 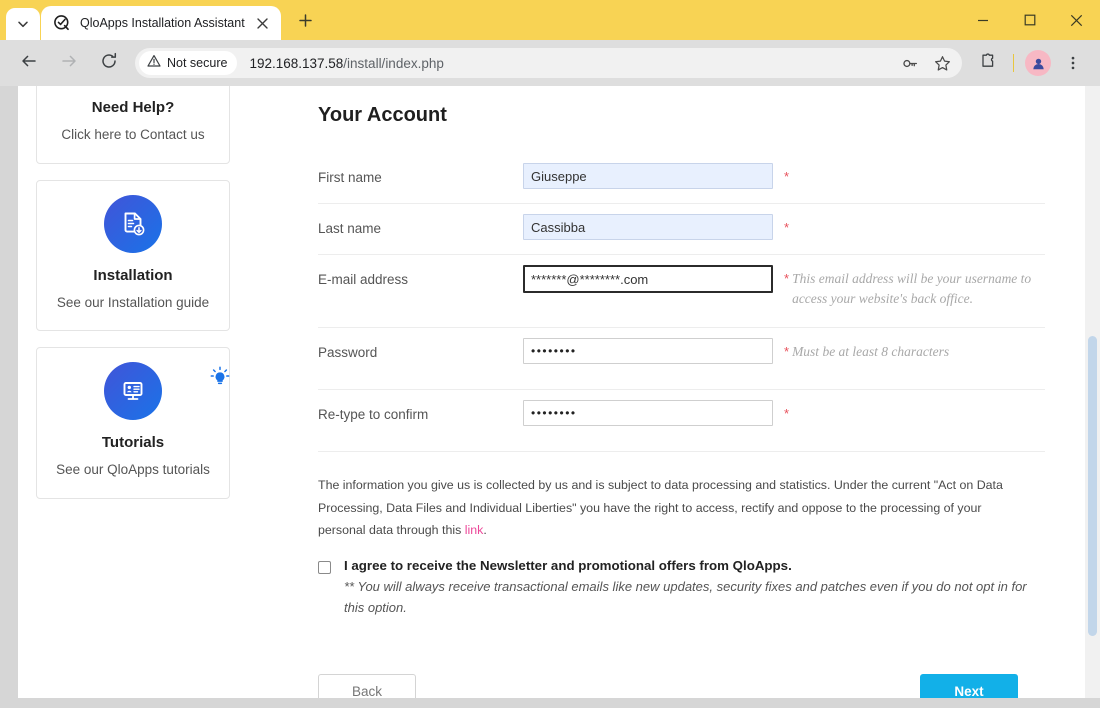 What do you see at coordinates (871, 351) in the screenshot?
I see `field-hint: Must be at least 8 characters` at bounding box center [871, 351].